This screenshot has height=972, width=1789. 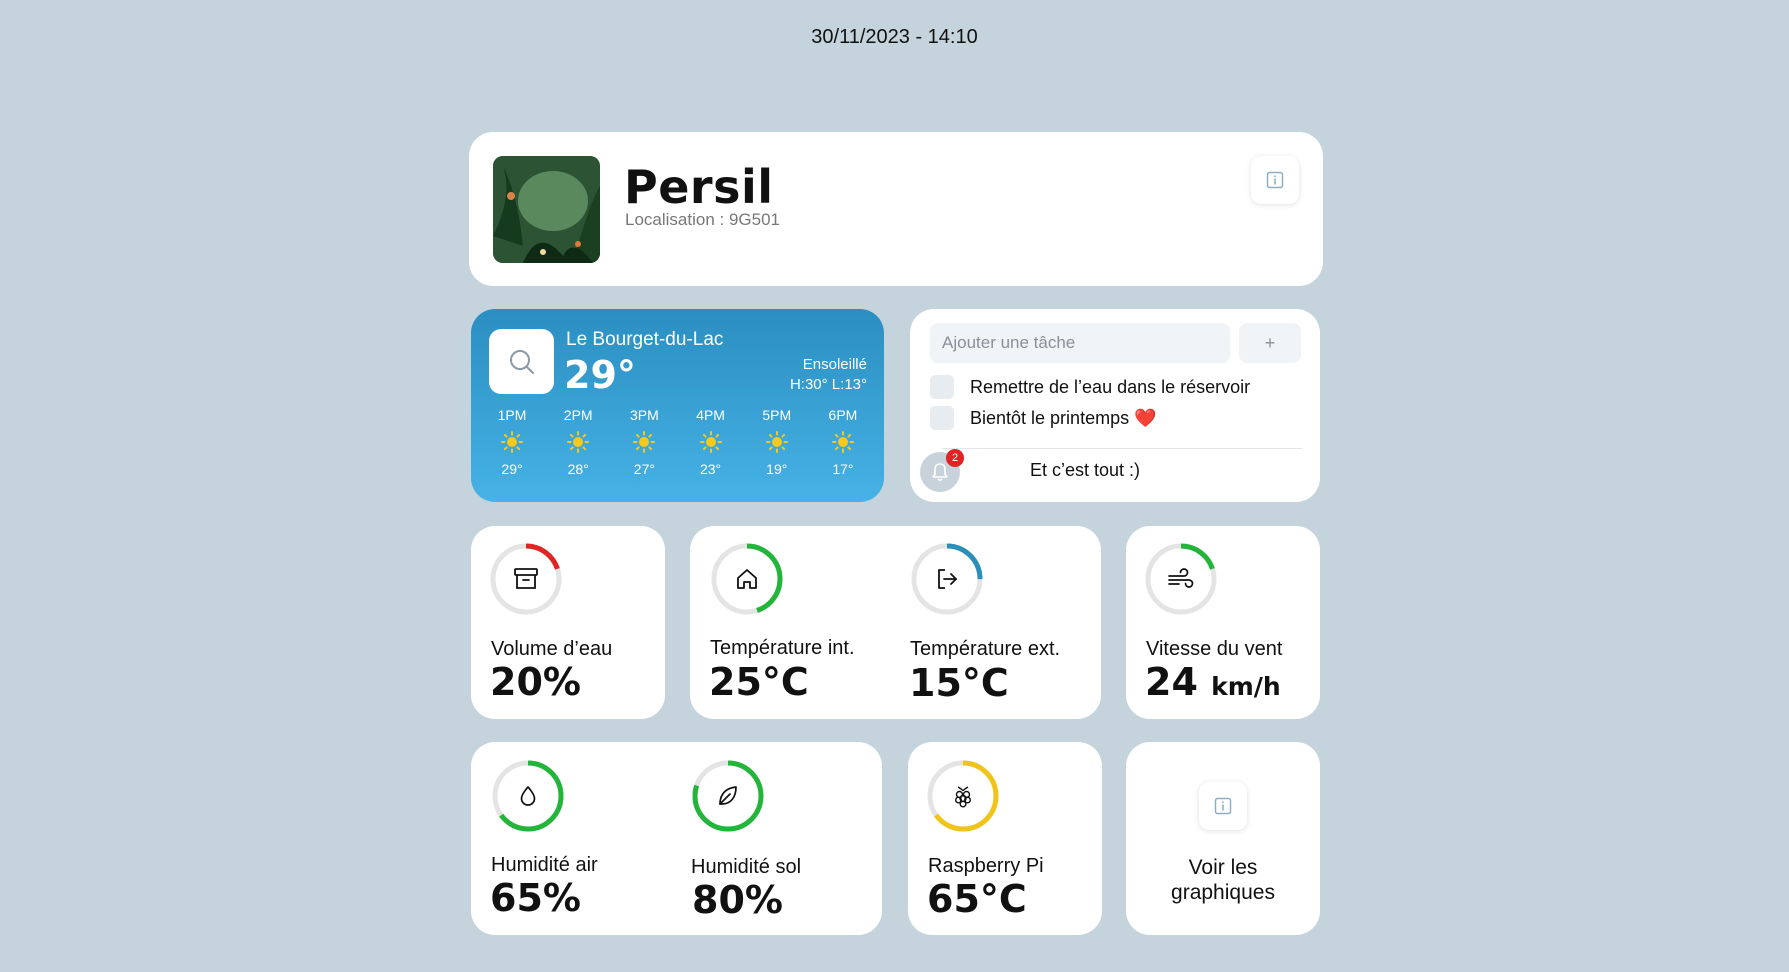 What do you see at coordinates (894, 37) in the screenshot?
I see `datetime: 30/11/2023 - 14:10` at bounding box center [894, 37].